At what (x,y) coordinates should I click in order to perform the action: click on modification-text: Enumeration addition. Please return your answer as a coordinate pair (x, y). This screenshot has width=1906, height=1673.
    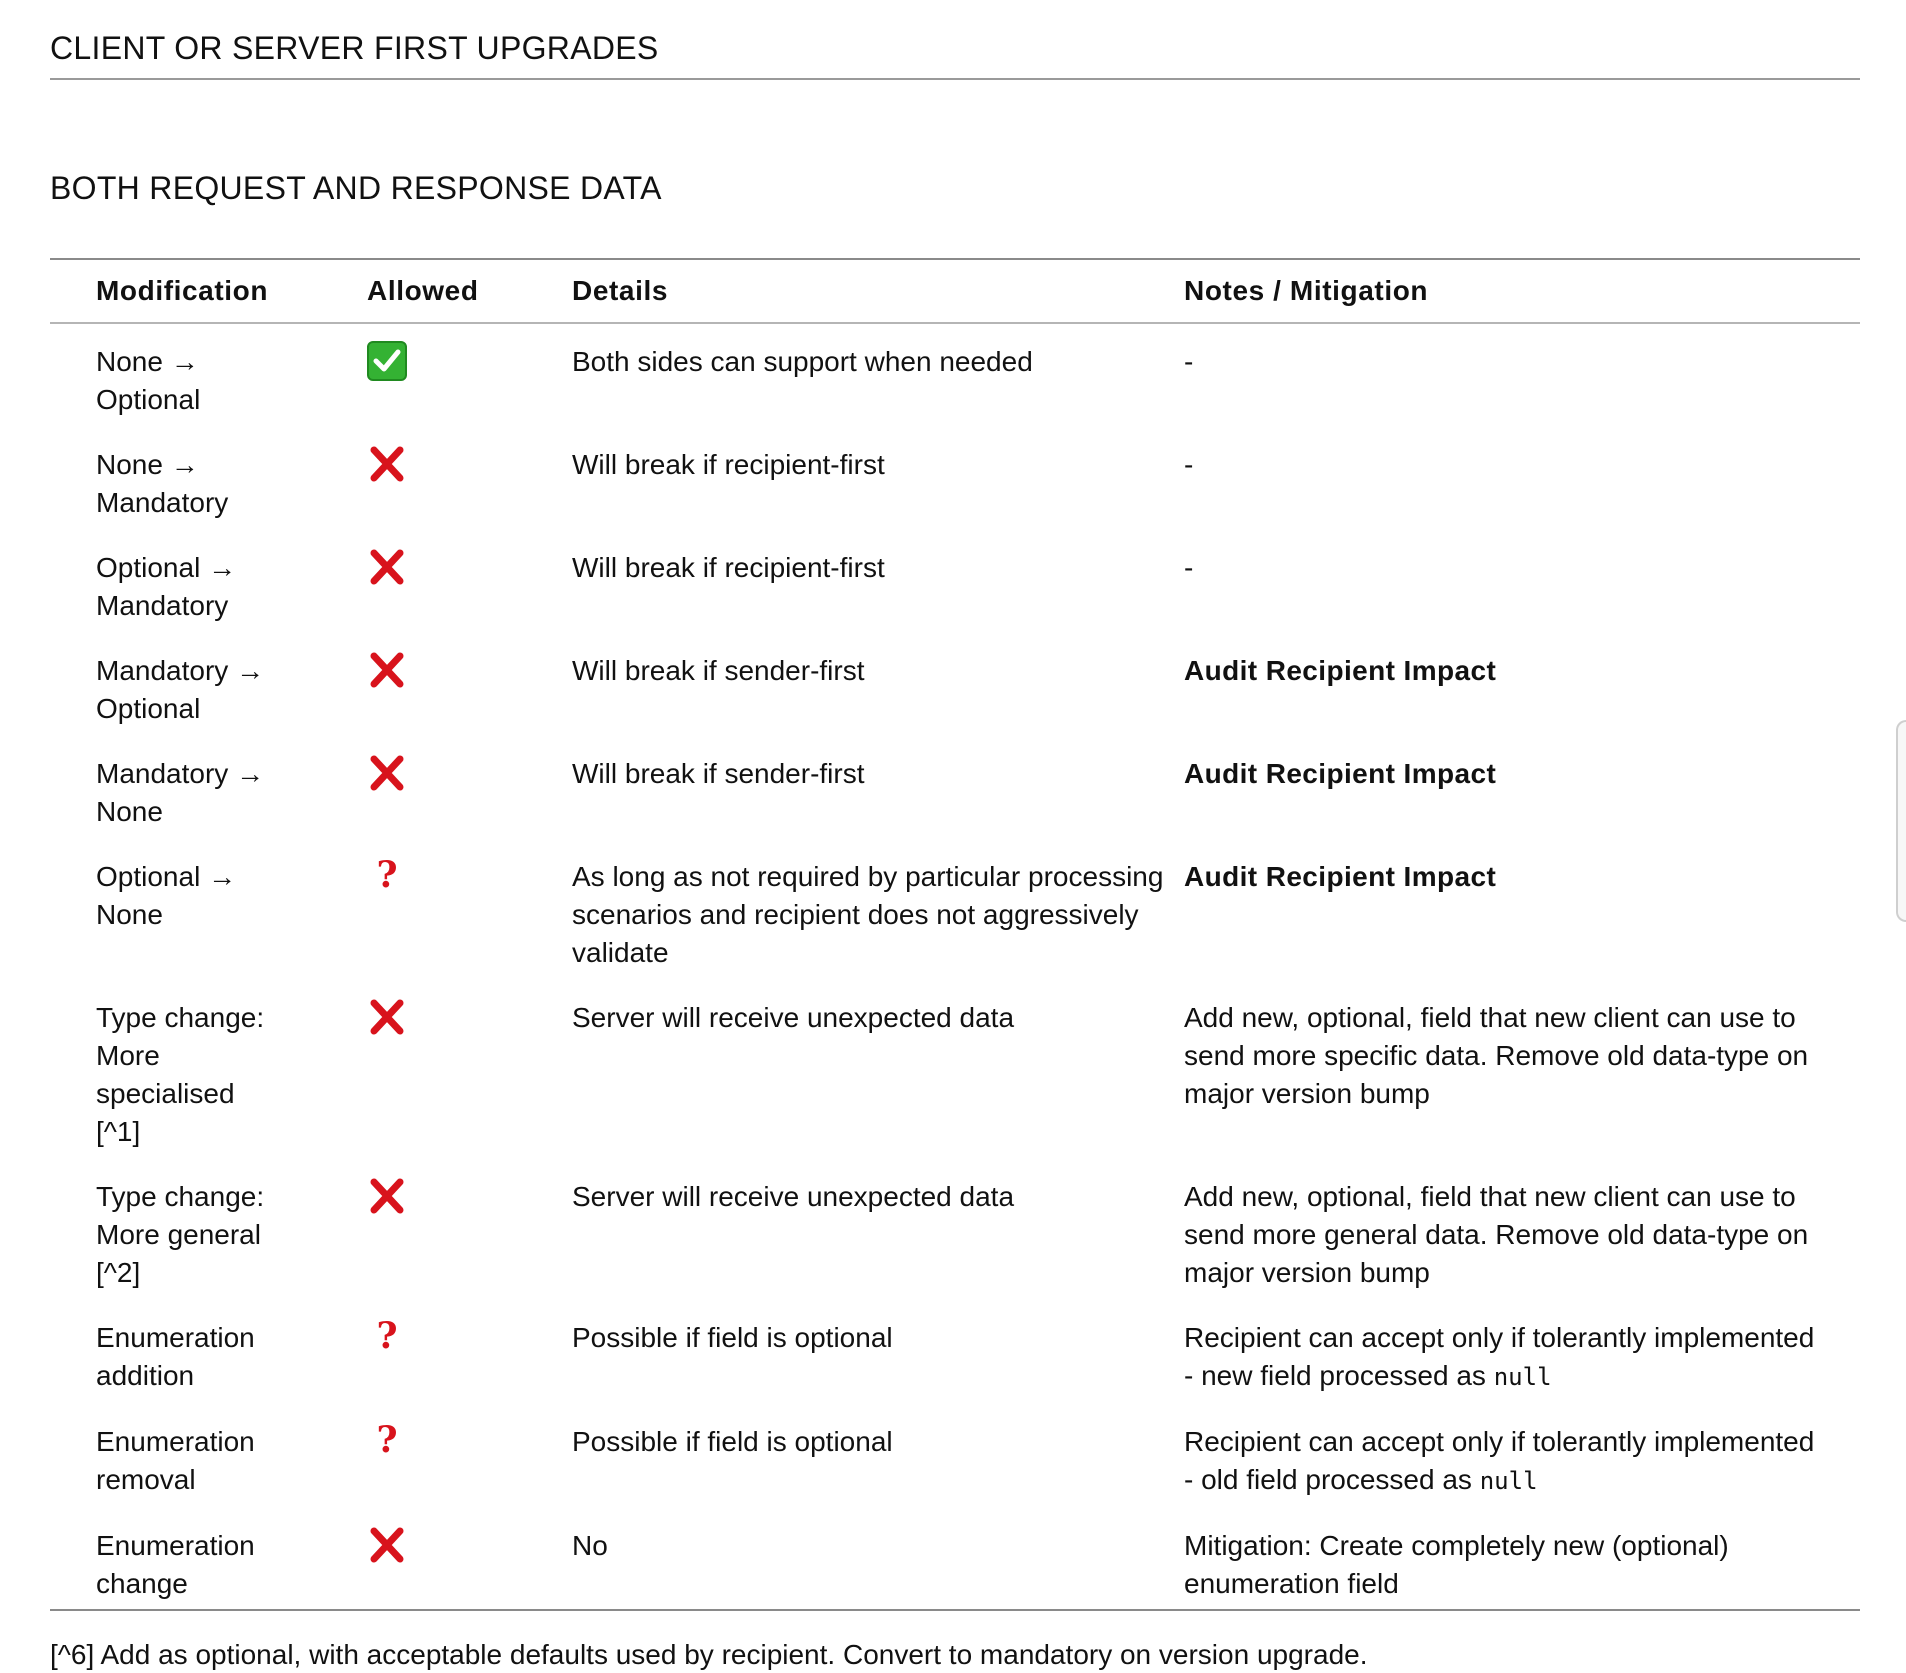
    Looking at the image, I should click on (175, 1356).